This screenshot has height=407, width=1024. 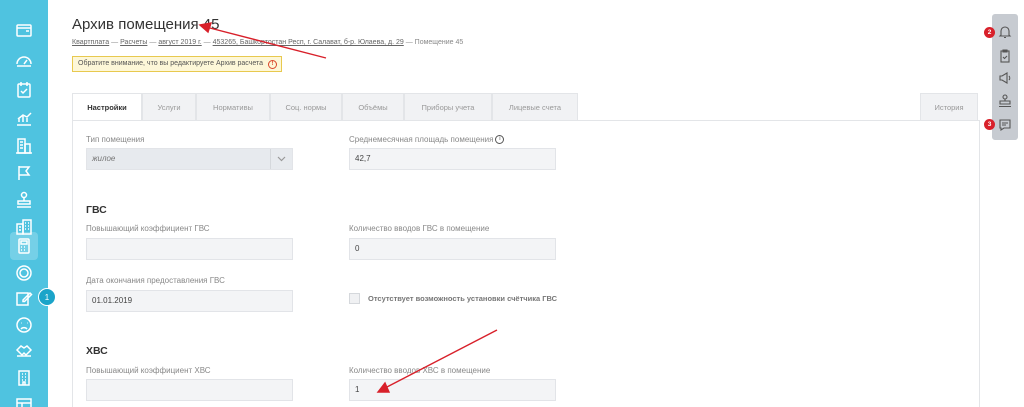 I want to click on breadcrumb-item: Расчеты, so click(x=133, y=42).